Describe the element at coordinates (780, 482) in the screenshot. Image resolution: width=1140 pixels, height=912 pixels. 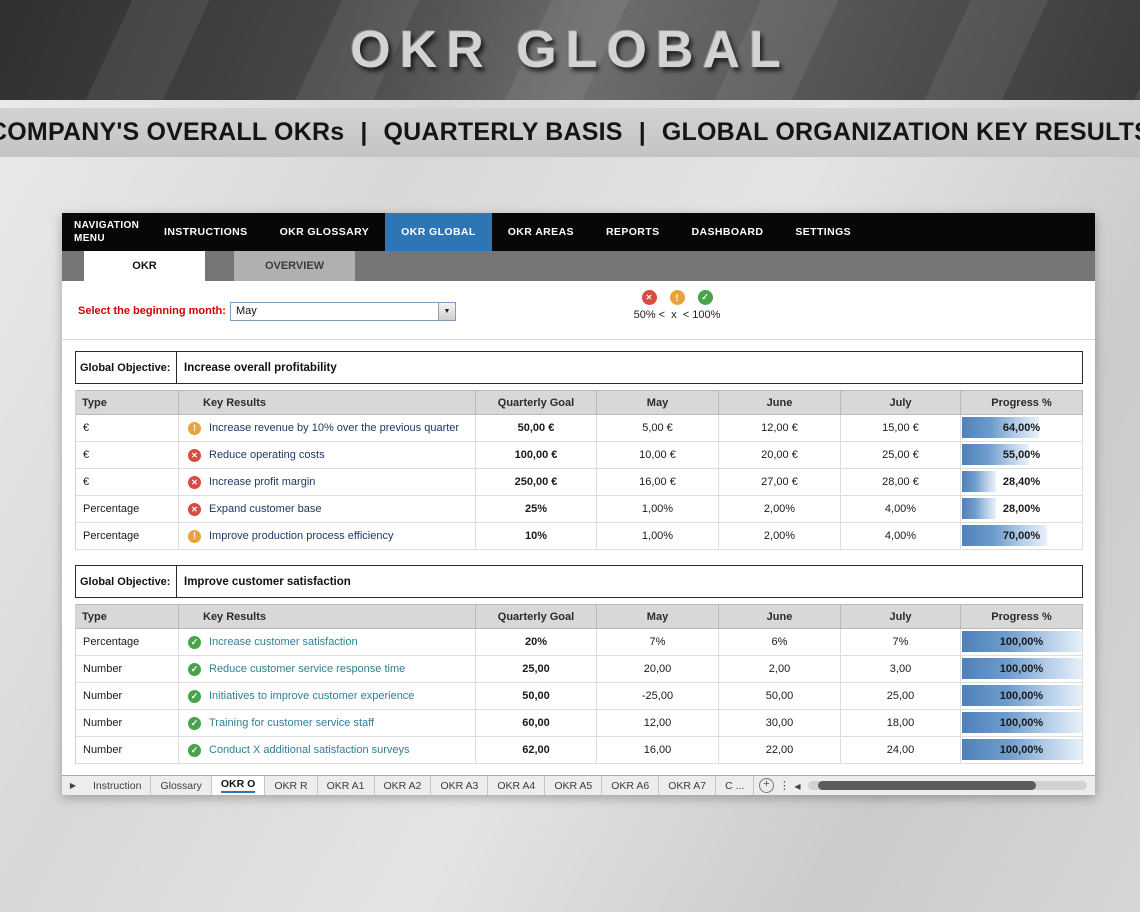
I see `june-cell: 27,00 €` at that location.